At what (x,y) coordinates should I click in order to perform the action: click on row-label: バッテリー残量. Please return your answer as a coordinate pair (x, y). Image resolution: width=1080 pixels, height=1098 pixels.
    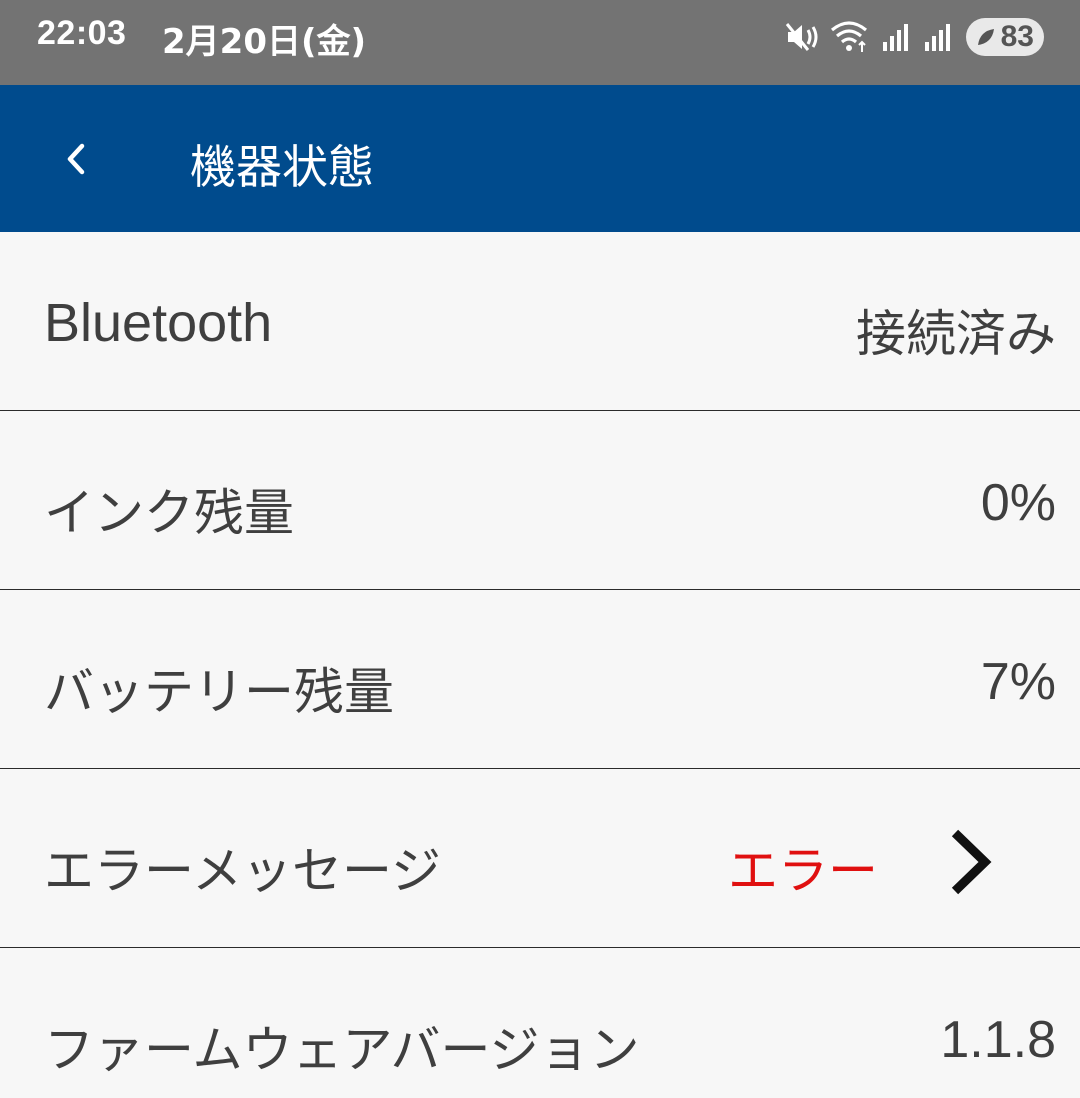
    Looking at the image, I should click on (219, 692).